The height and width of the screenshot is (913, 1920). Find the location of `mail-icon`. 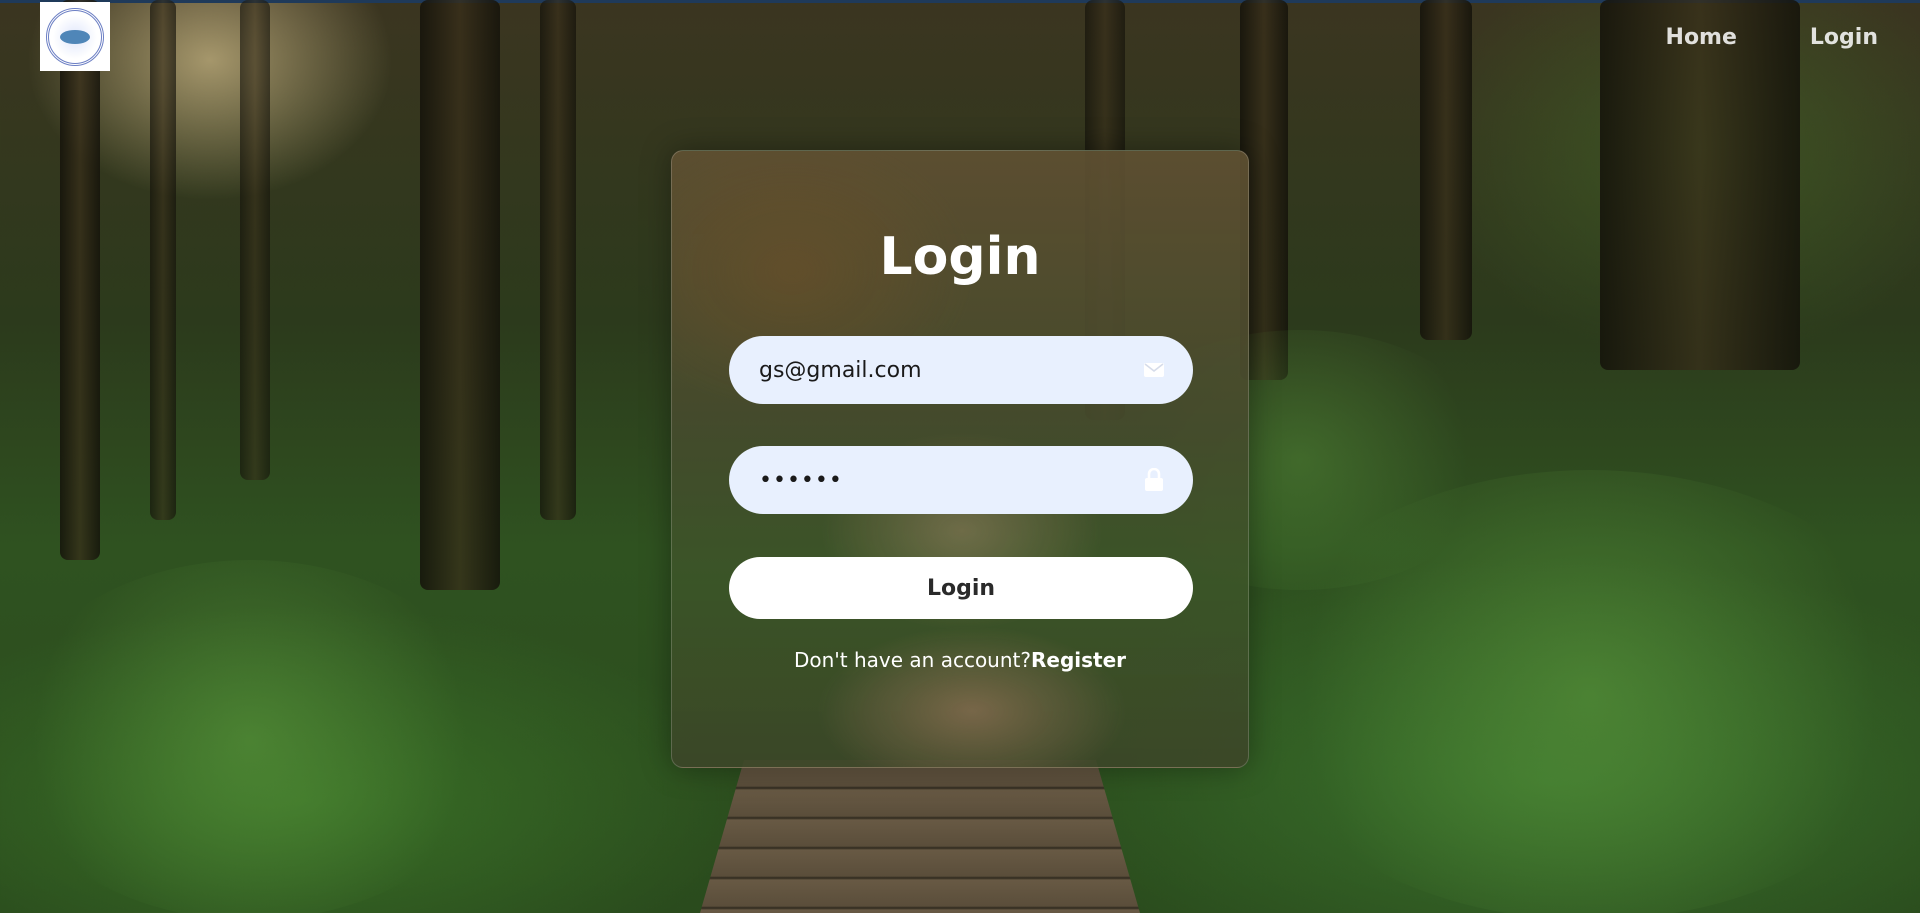

mail-icon is located at coordinates (1154, 370).